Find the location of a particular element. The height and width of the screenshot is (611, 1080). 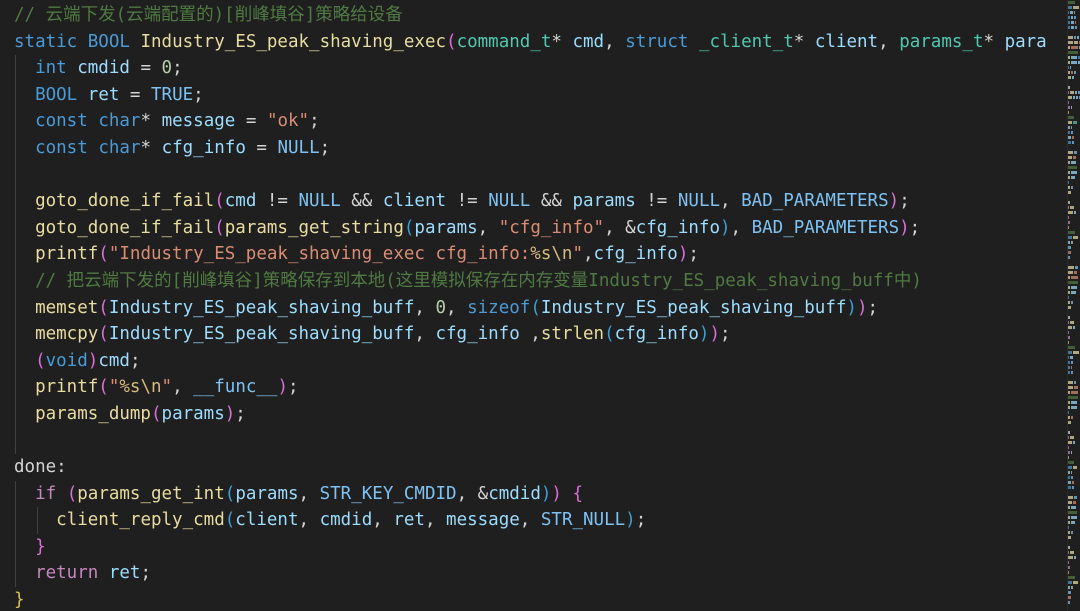

code-token: void is located at coordinates (66, 360).